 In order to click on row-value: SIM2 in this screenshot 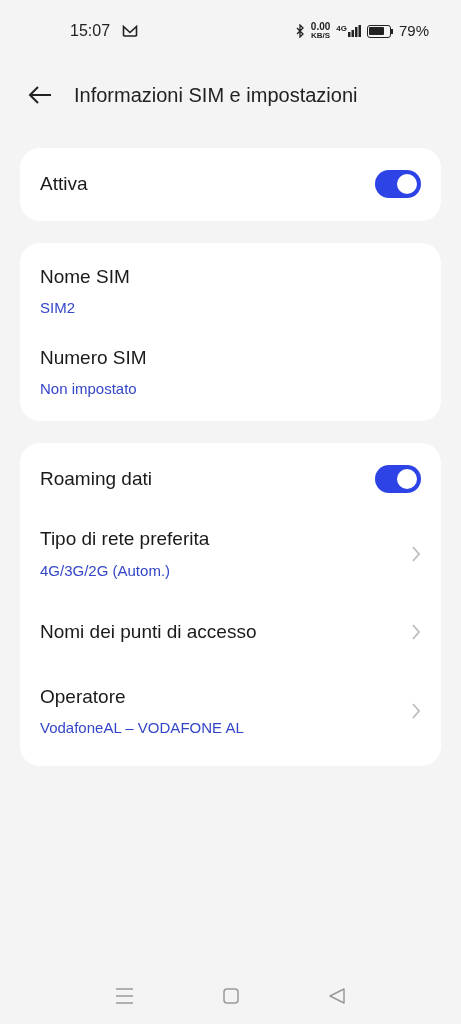, I will do `click(58, 308)`.